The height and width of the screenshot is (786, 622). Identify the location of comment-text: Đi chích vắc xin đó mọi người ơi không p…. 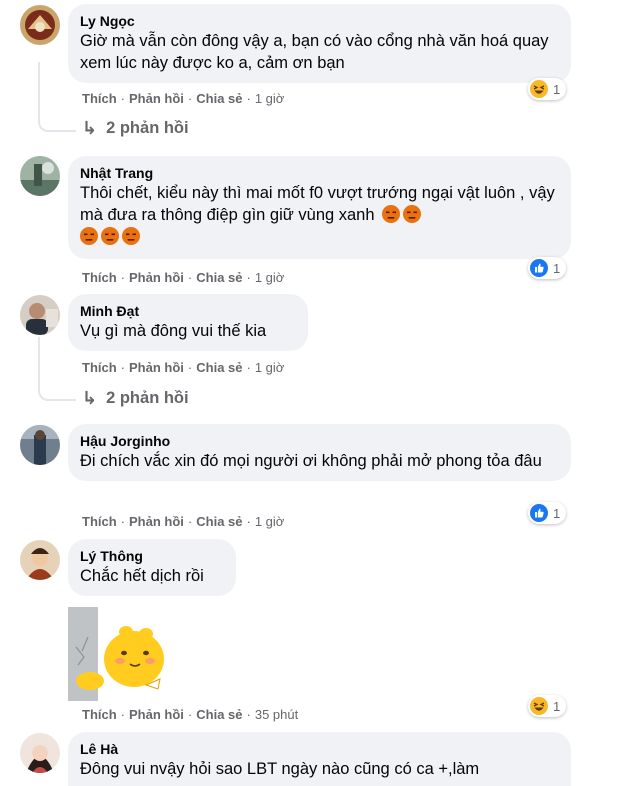
(311, 461).